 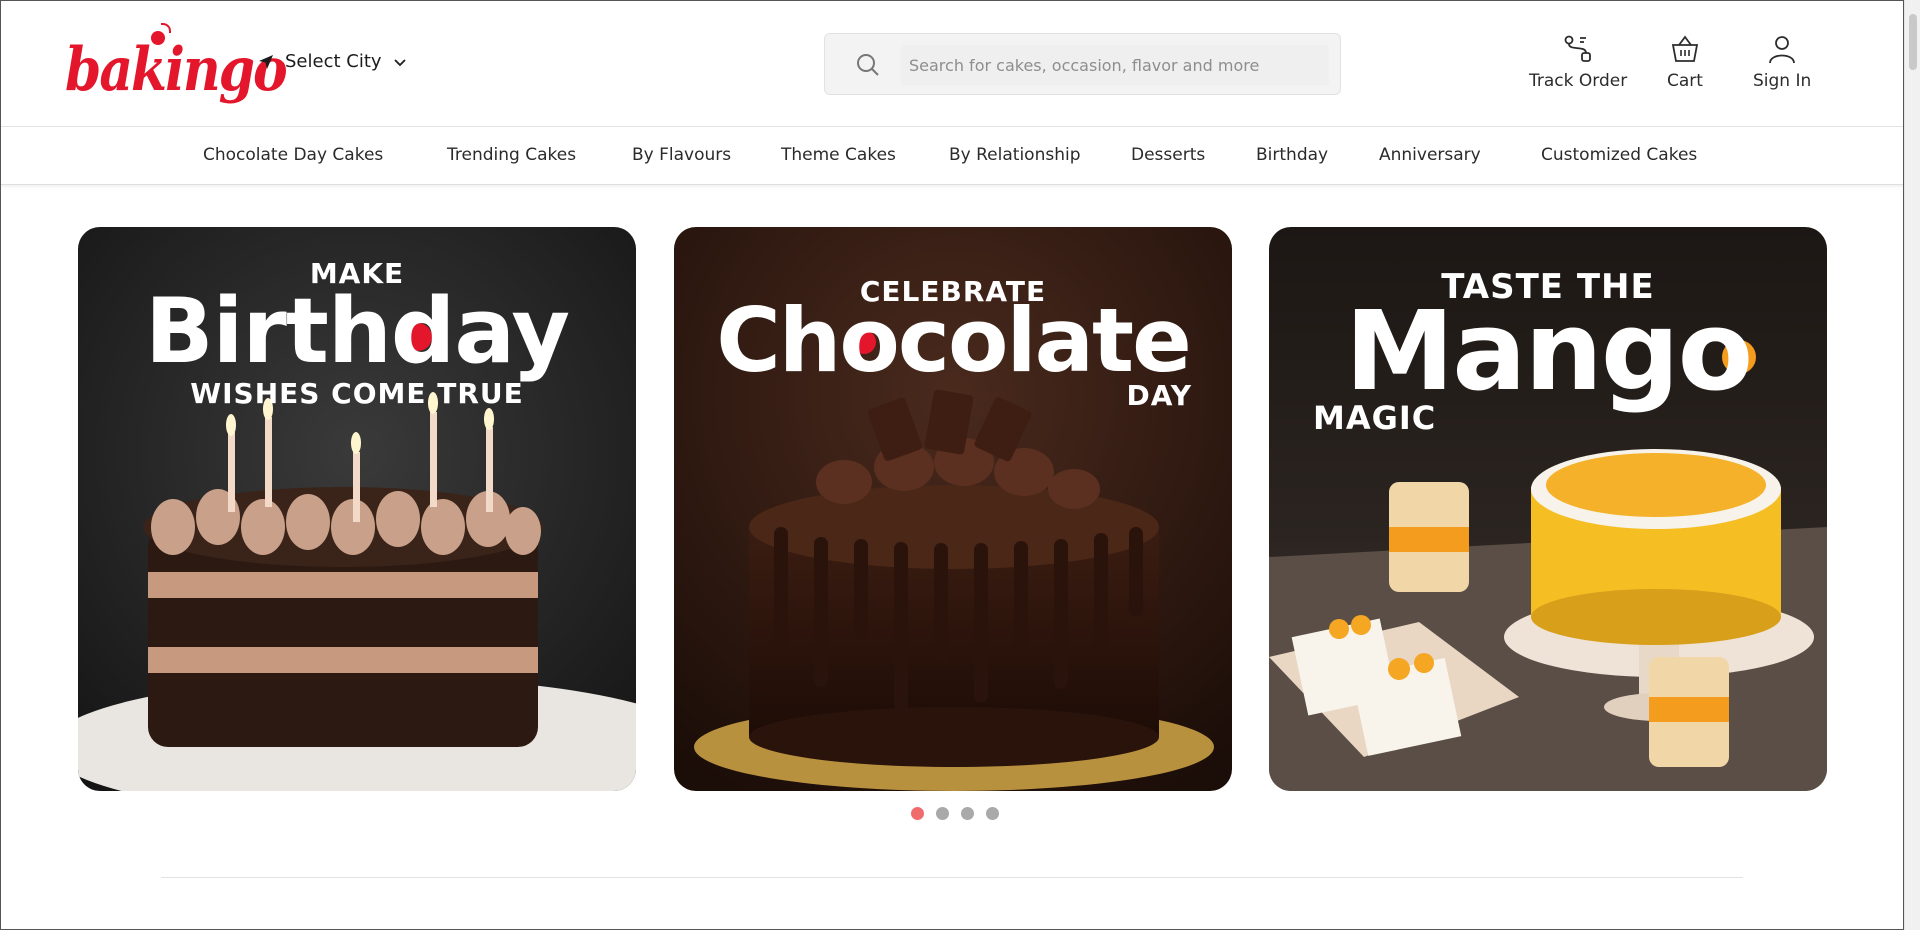 I want to click on user-icon, so click(x=1782, y=49).